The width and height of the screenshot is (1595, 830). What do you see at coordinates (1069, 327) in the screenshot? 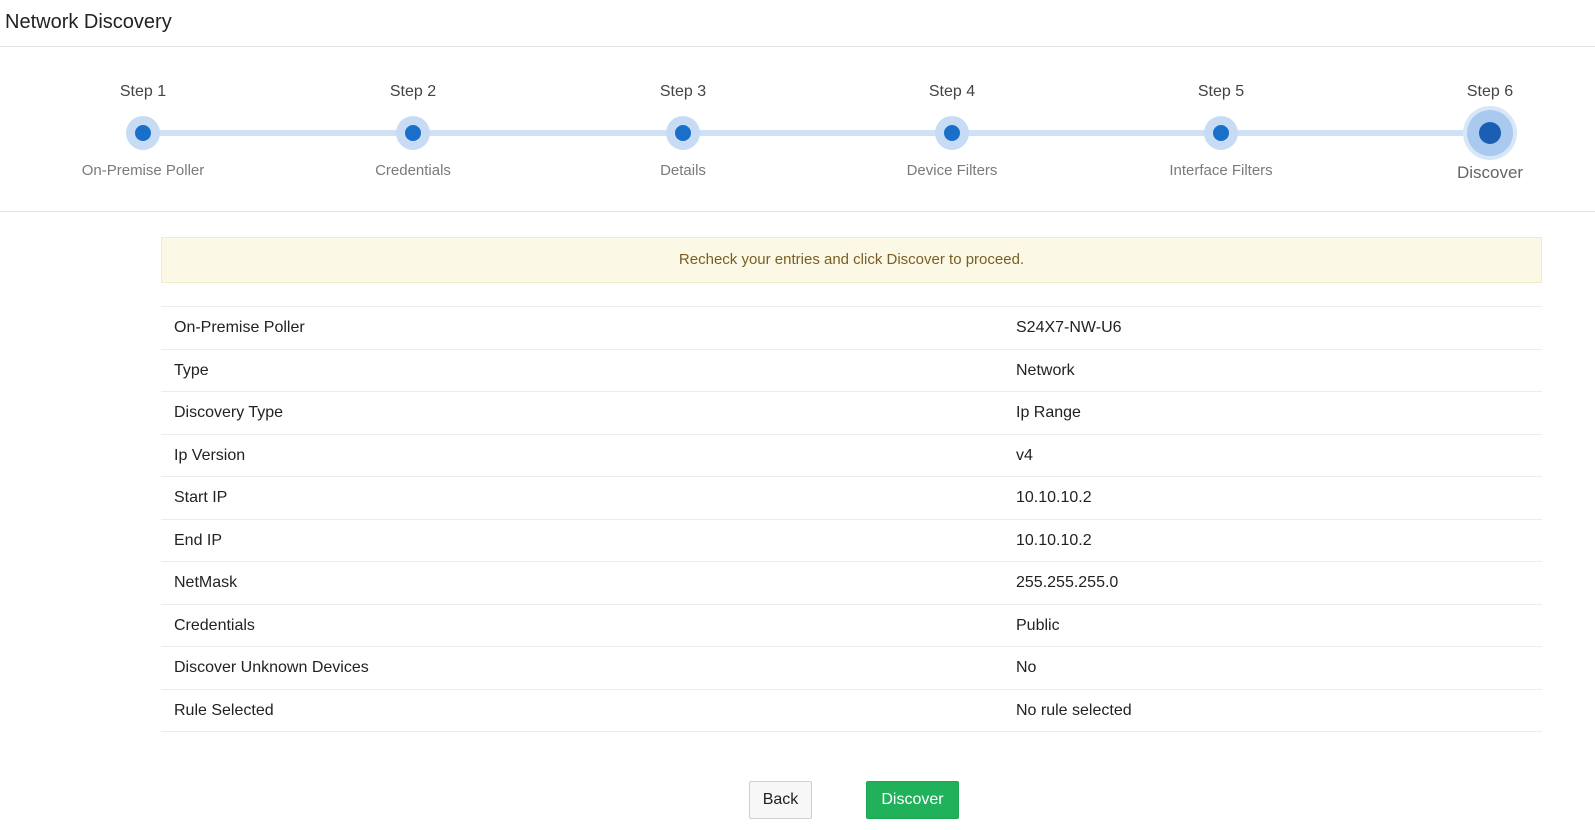
I see `row-value: S24X7-NW-U6` at bounding box center [1069, 327].